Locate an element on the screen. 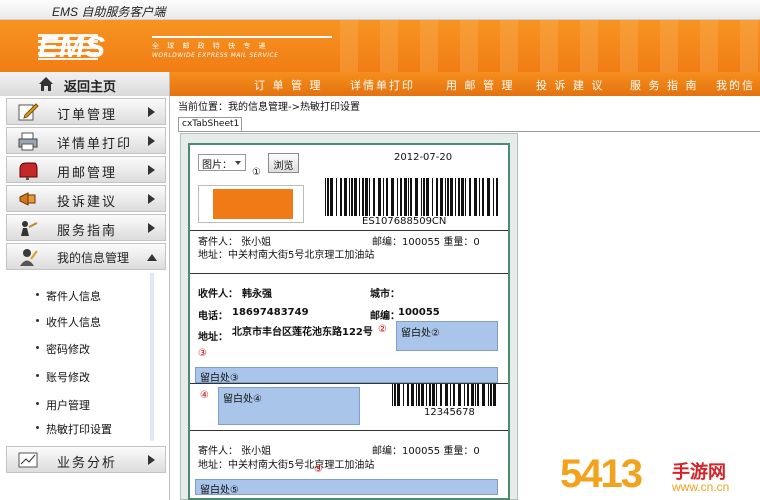 This screenshot has height=500, width=760. blank-area-2: 留白处② is located at coordinates (447, 336).